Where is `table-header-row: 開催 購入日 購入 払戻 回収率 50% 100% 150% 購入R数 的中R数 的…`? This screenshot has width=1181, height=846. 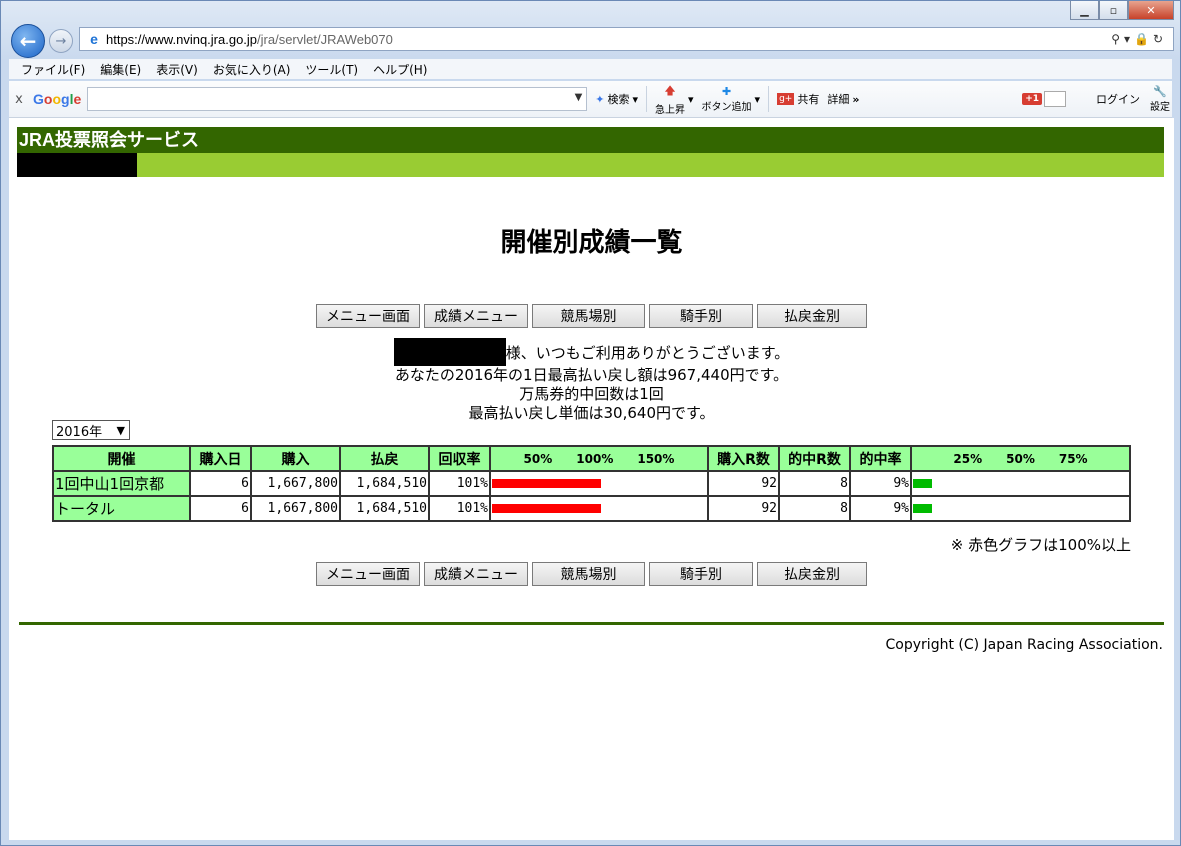 table-header-row: 開催 購入日 購入 払戻 回収率 50% 100% 150% 購入R数 的中R数 的… is located at coordinates (591, 458).